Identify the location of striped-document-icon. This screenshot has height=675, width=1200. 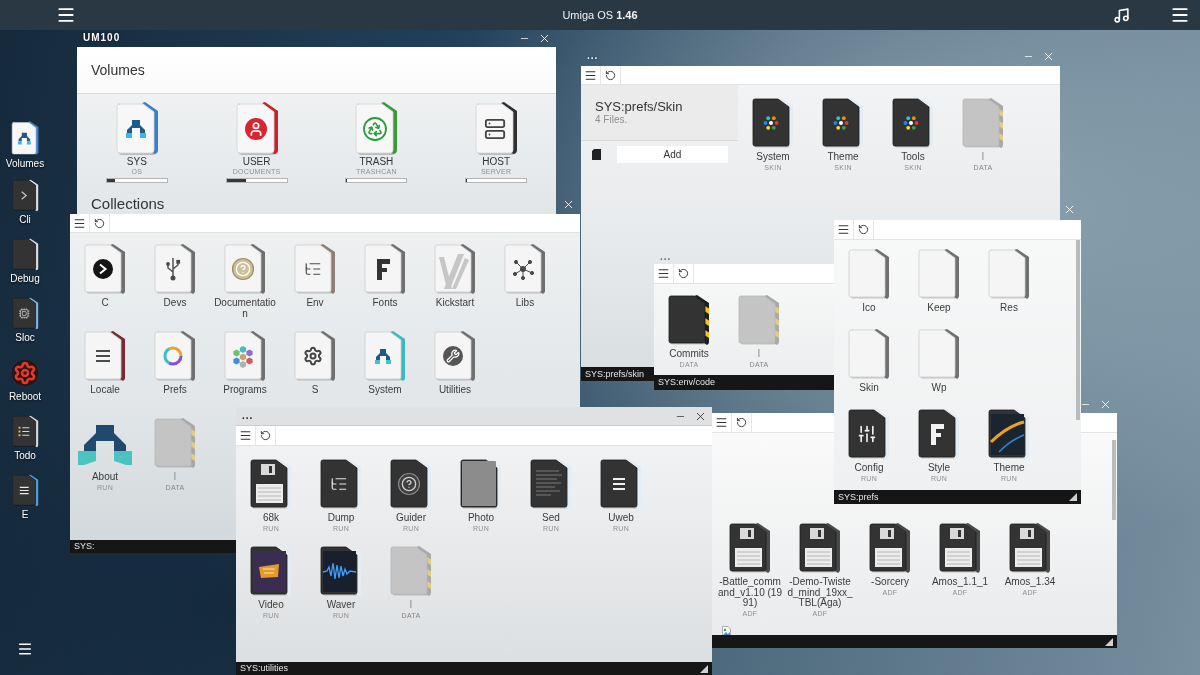
(455, 269).